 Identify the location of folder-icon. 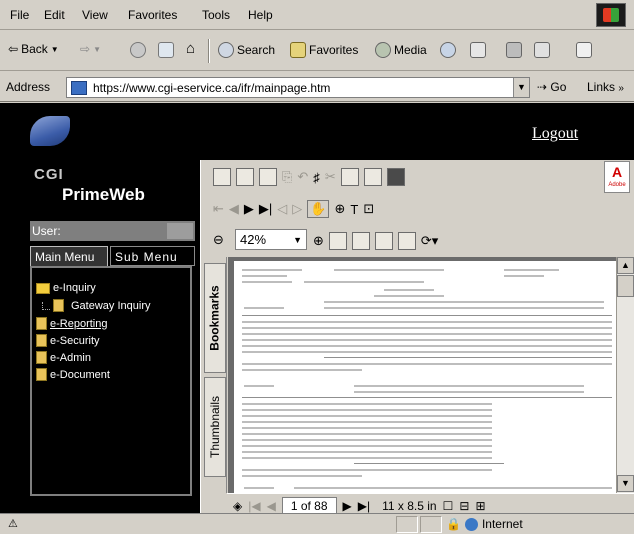
(43, 288).